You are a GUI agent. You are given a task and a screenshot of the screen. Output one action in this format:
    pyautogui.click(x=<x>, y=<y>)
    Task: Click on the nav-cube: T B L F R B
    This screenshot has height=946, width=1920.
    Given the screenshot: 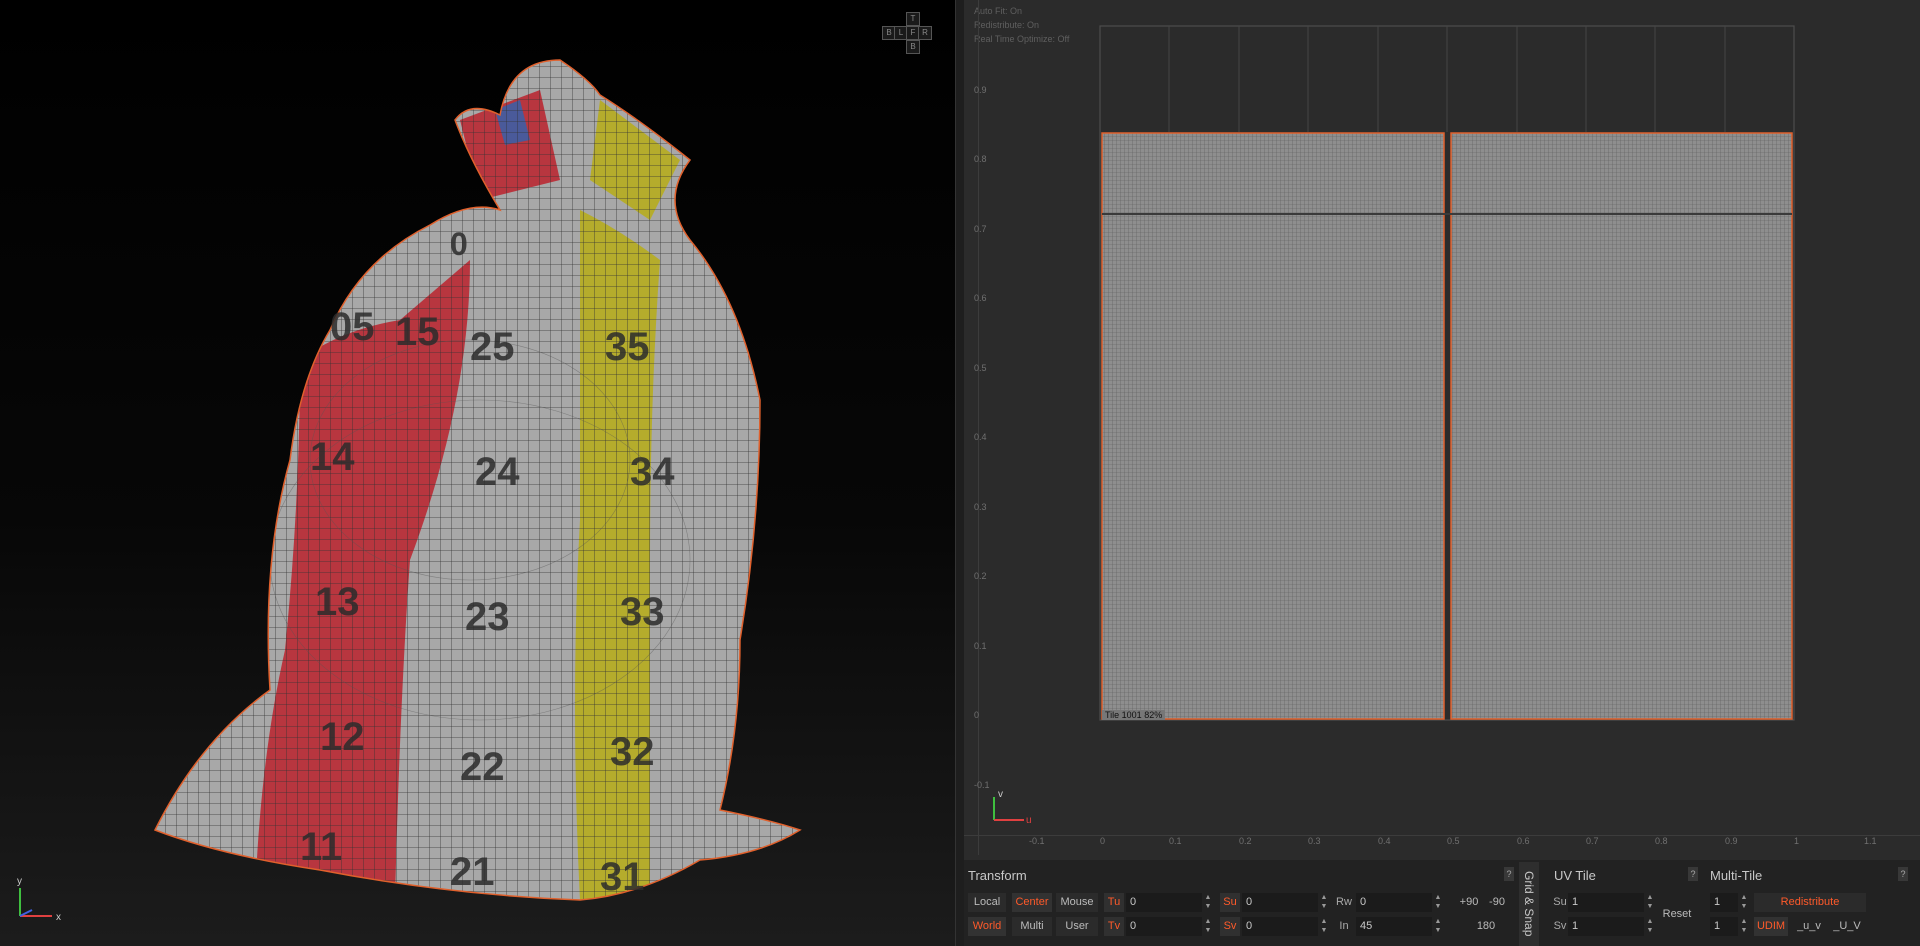 What is the action you would take?
    pyautogui.click(x=912, y=34)
    